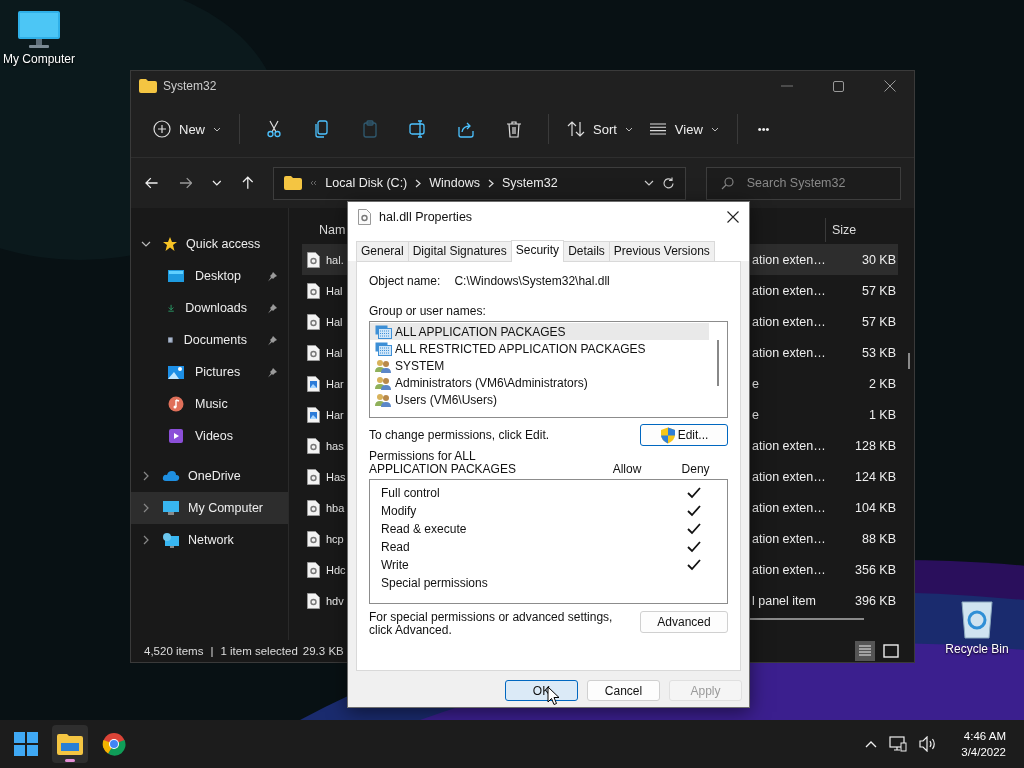  Describe the element at coordinates (335, 507) in the screenshot. I see `file-name: hba` at that location.